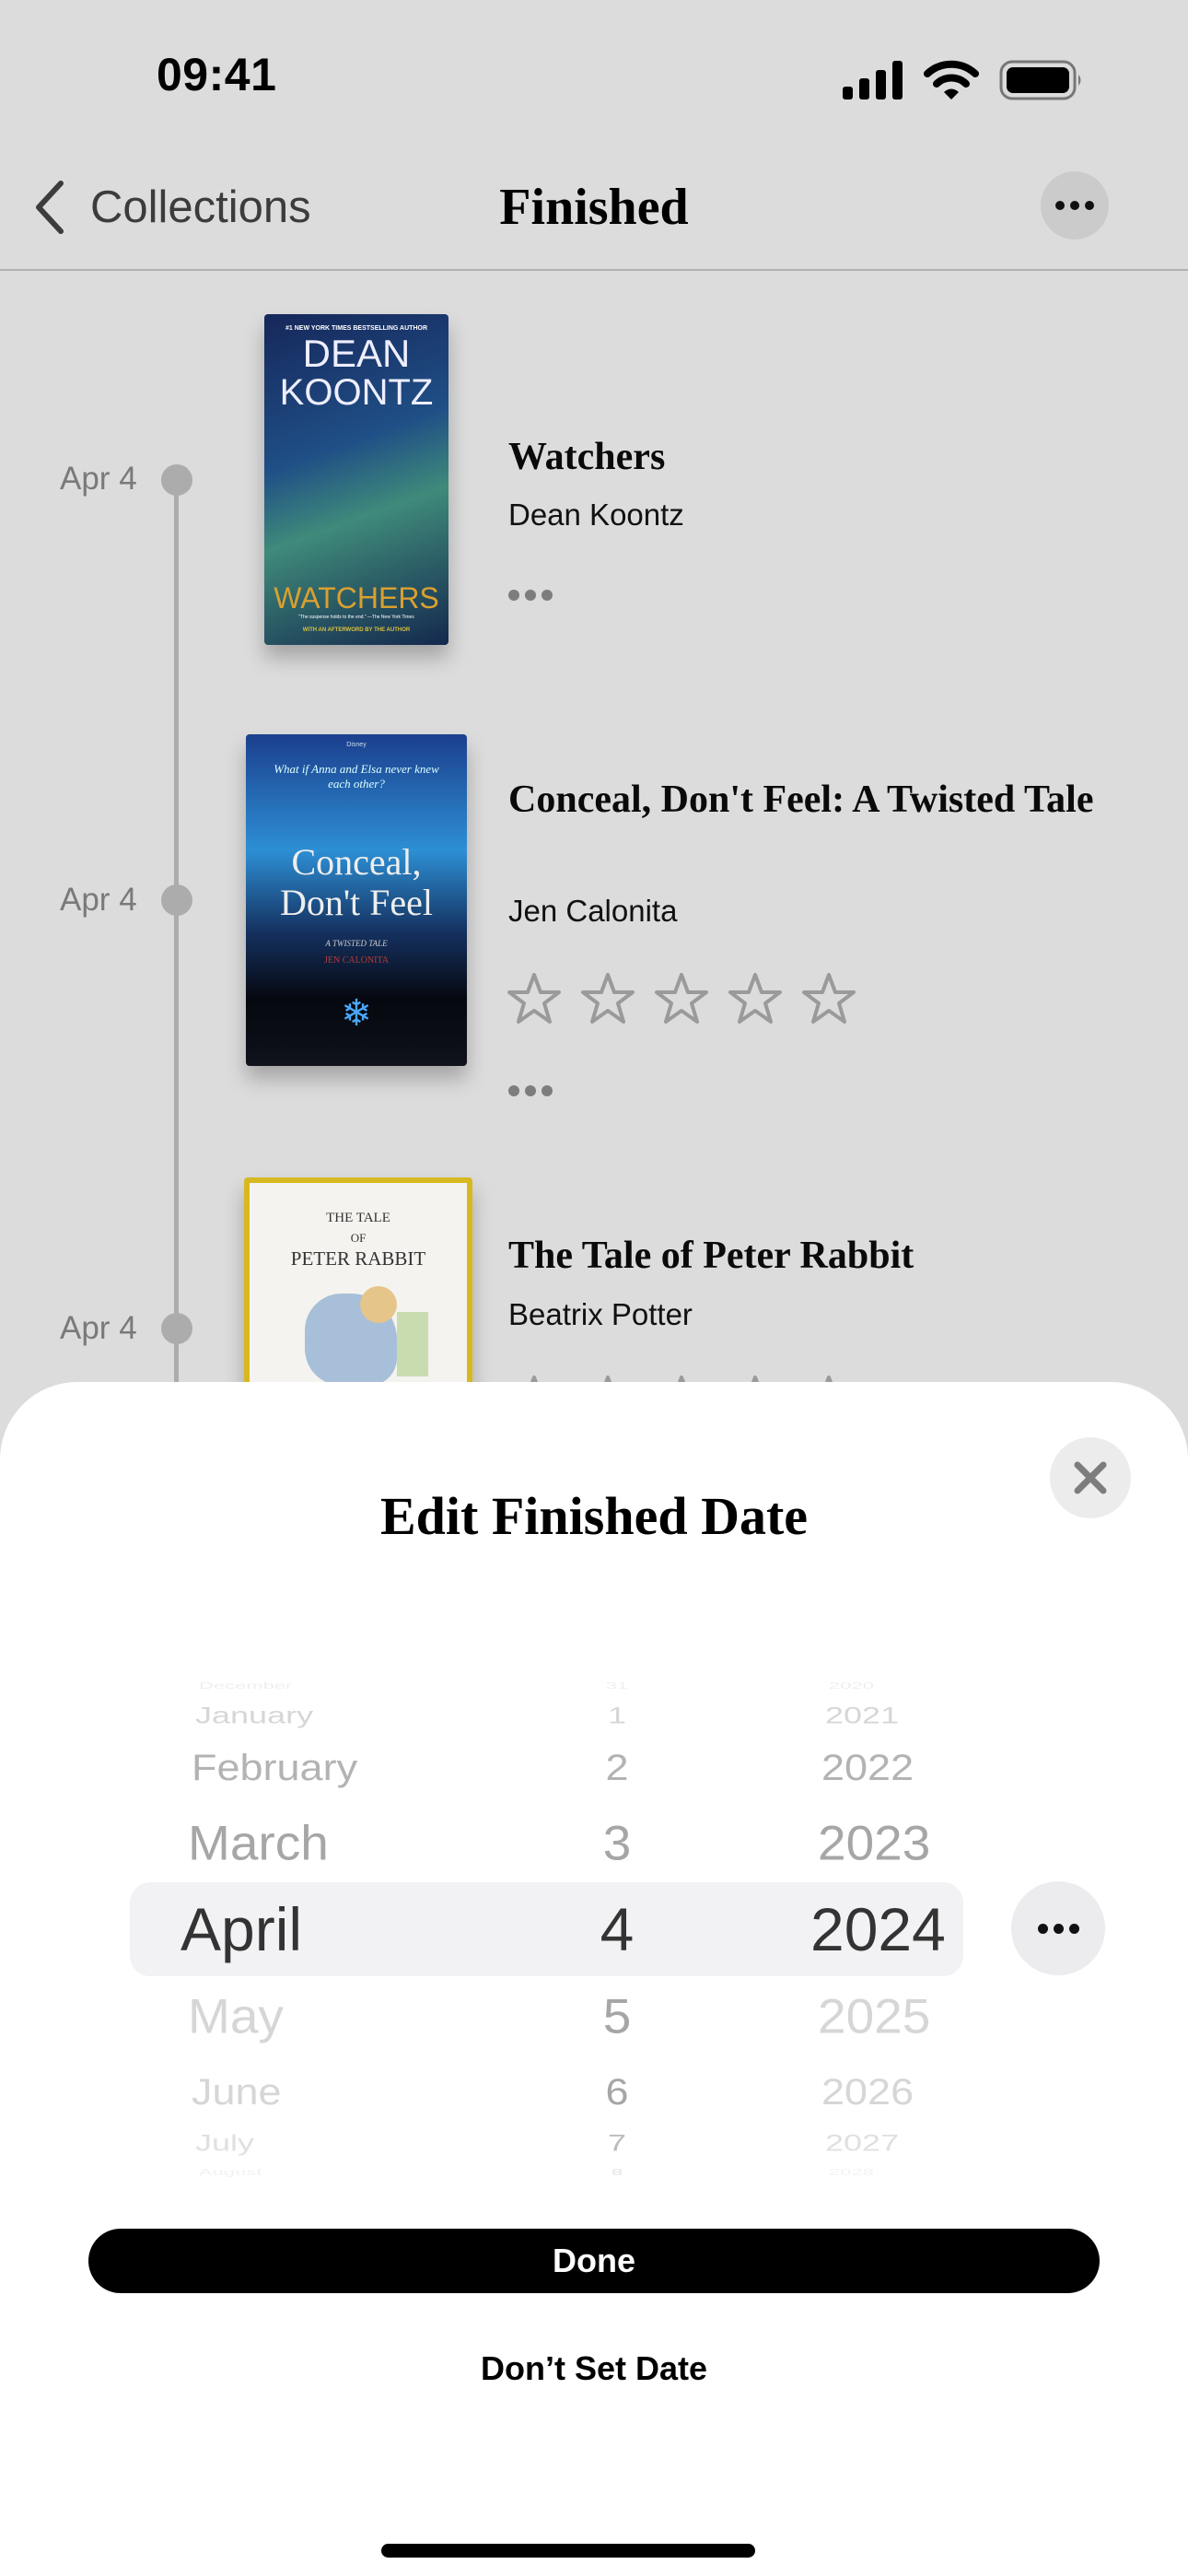 The width and height of the screenshot is (1188, 2576). Describe the element at coordinates (874, 1843) in the screenshot. I see `picker-year-option: 2023` at that location.